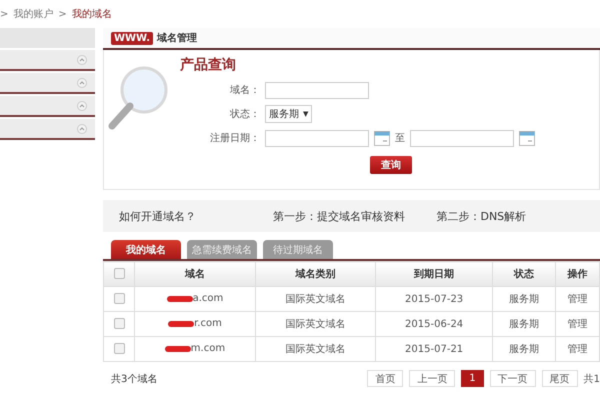  What do you see at coordinates (462, 138) in the screenshot?
I see `end-date-input` at bounding box center [462, 138].